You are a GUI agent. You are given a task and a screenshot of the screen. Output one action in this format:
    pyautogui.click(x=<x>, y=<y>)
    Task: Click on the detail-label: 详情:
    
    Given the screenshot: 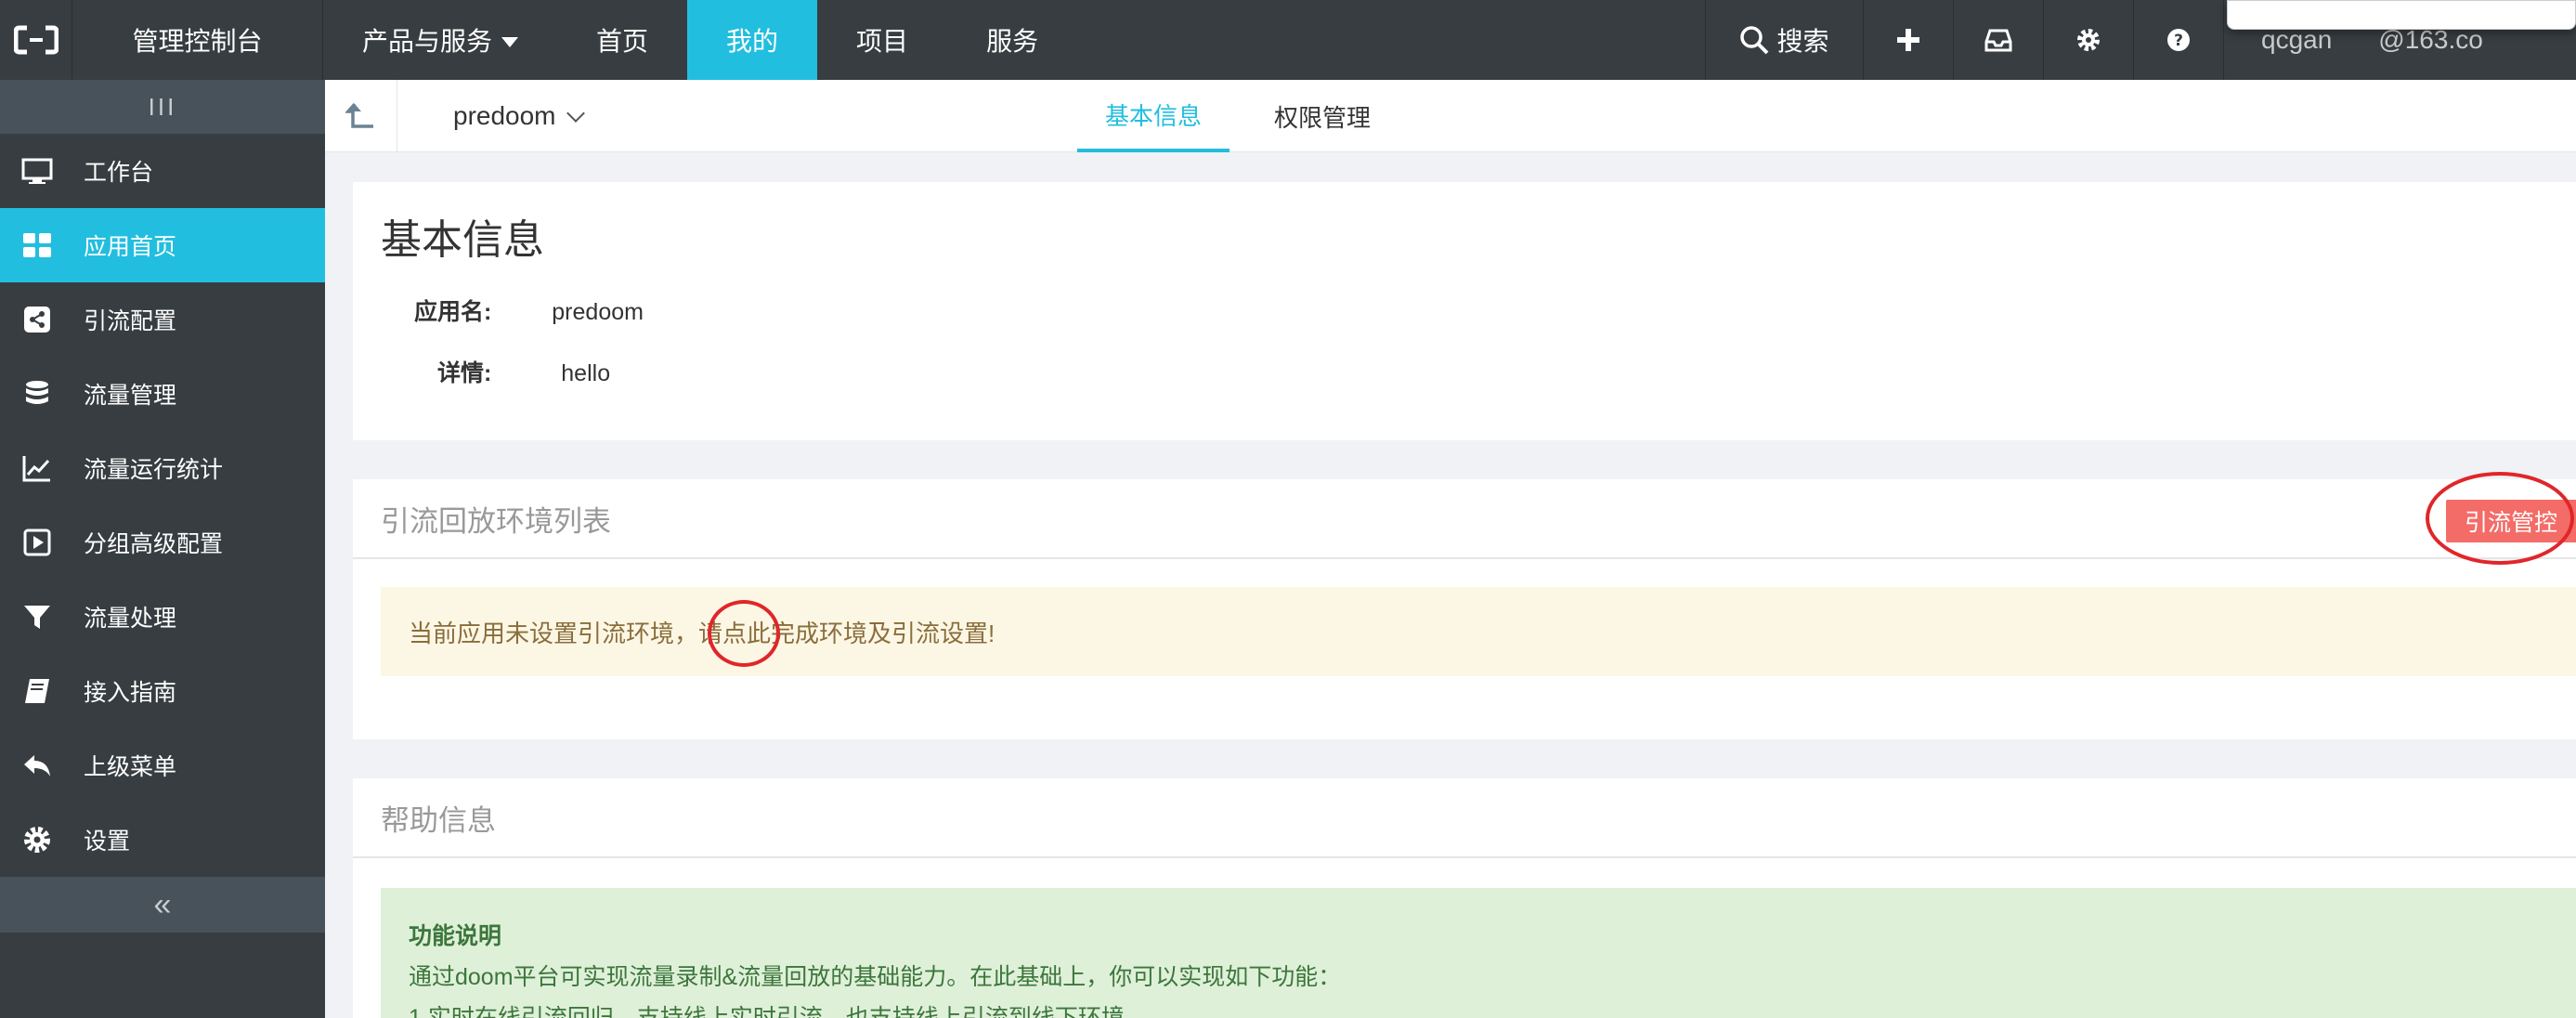 What is the action you would take?
    pyautogui.click(x=465, y=373)
    